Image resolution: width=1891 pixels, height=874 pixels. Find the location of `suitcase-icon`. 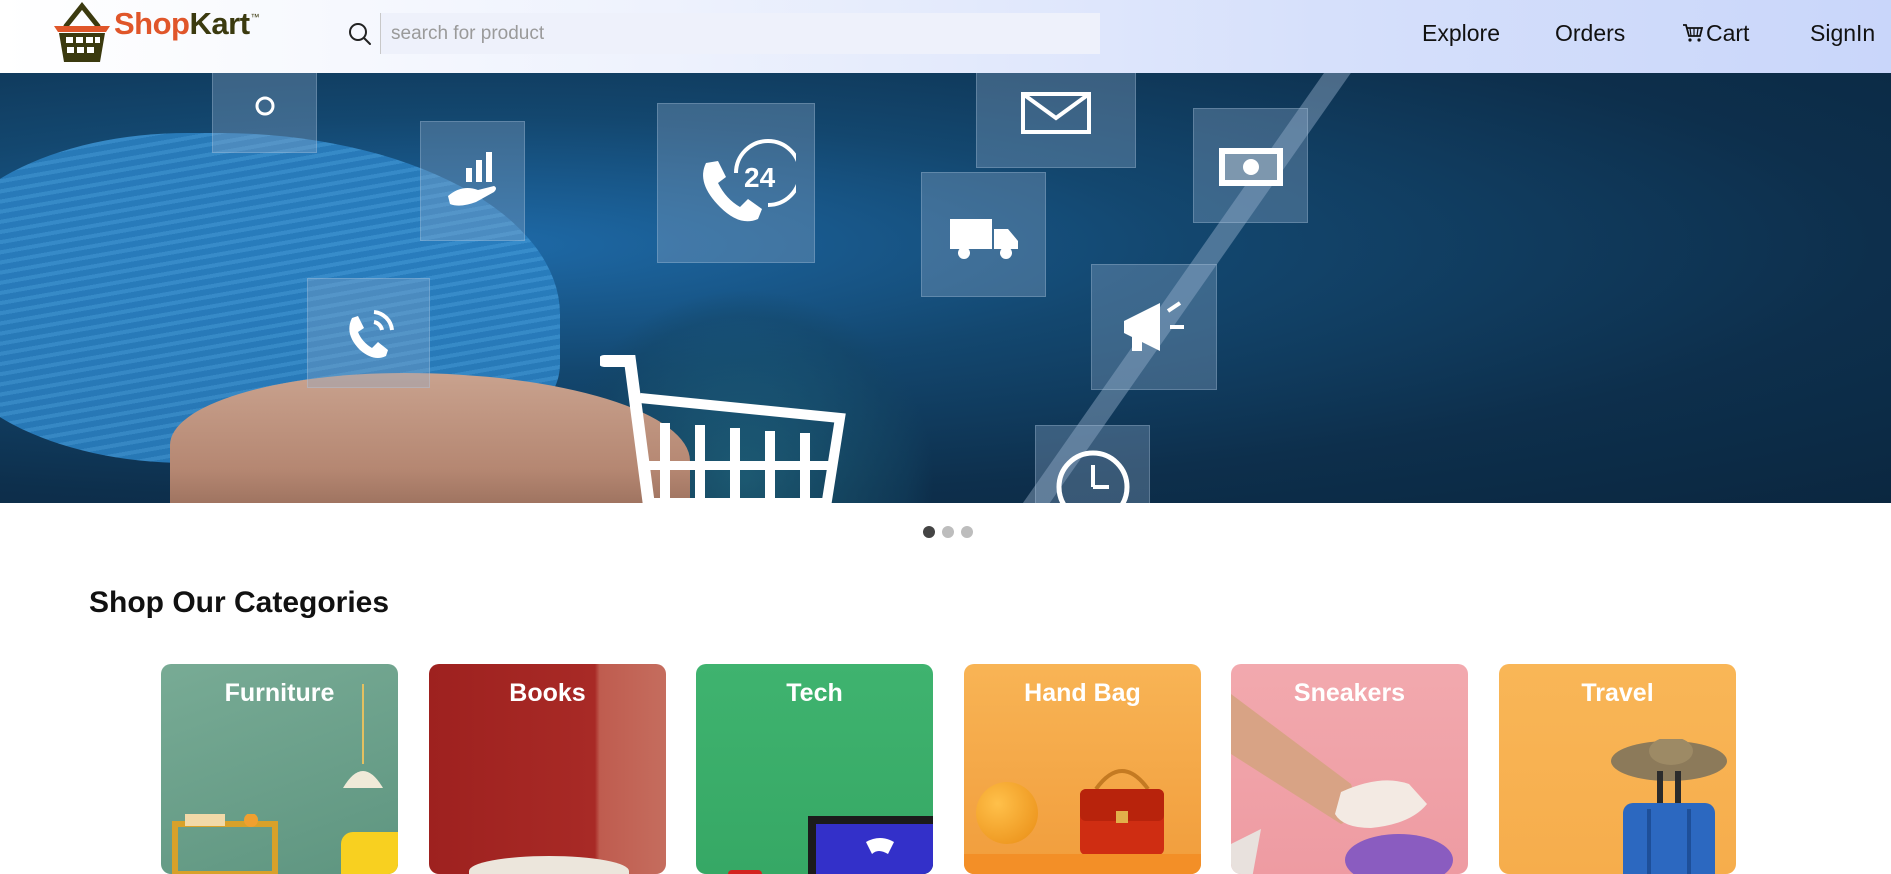

suitcase-icon is located at coordinates (1669, 806).